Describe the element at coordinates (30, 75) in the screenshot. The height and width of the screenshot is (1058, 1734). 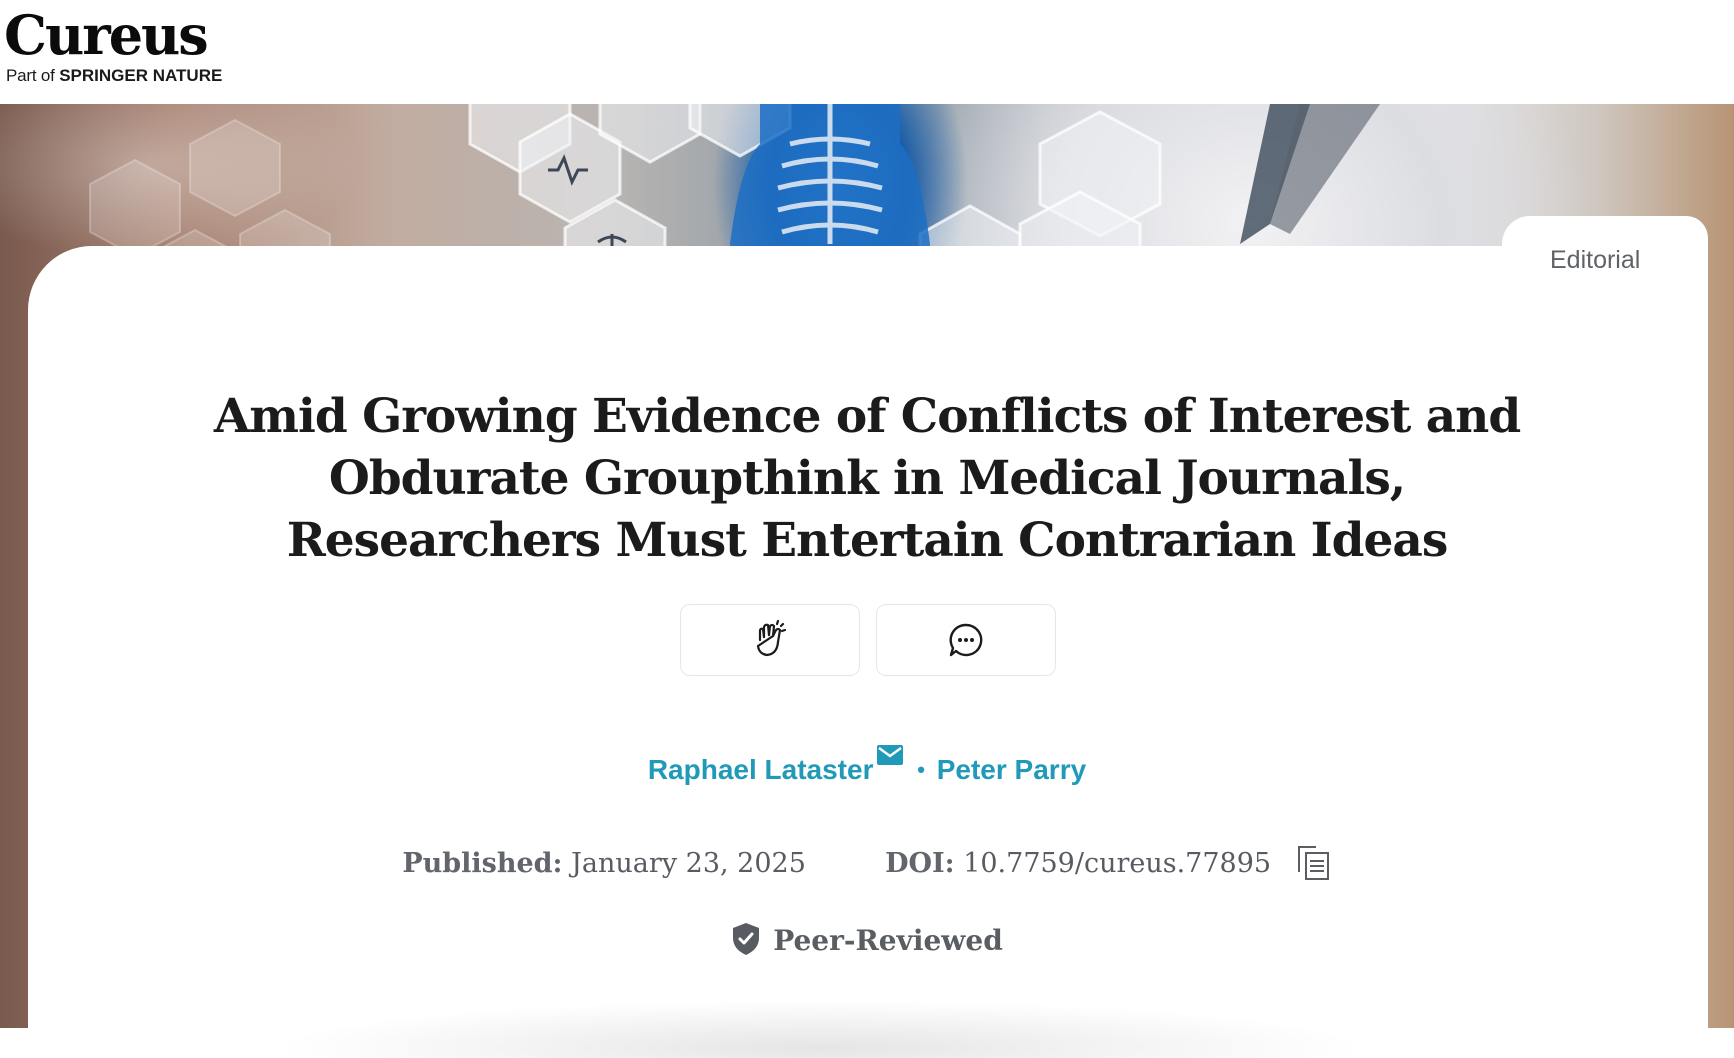
I see `tagline-prefix: Part of` at that location.